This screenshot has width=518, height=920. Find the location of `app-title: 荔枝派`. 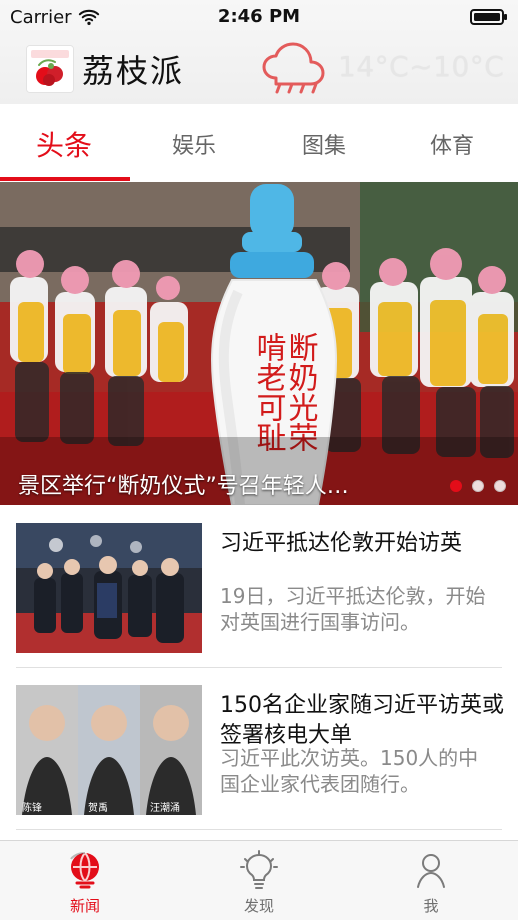

app-title: 荔枝派 is located at coordinates (133, 71).